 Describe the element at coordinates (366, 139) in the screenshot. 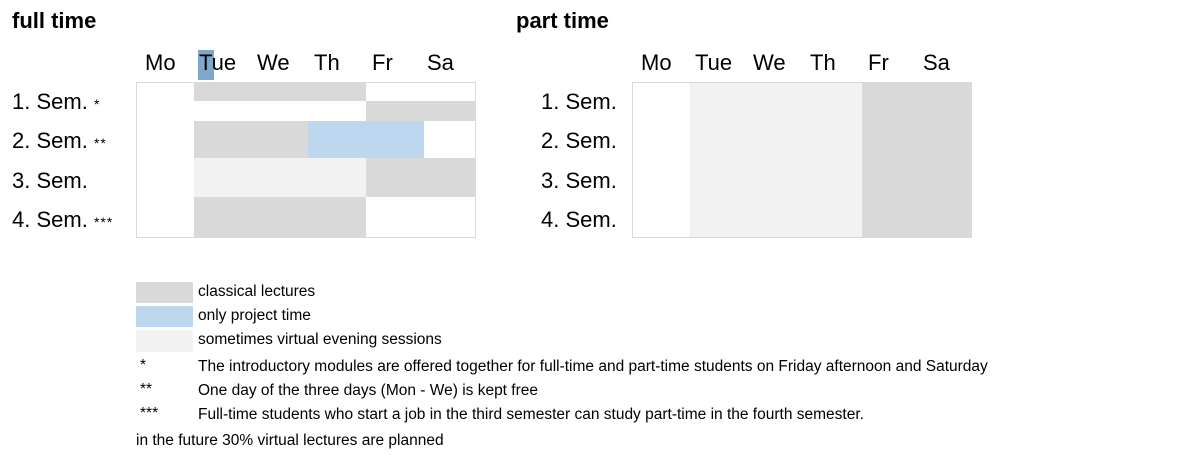

I see `ft-sem2-th-fr-project` at that location.